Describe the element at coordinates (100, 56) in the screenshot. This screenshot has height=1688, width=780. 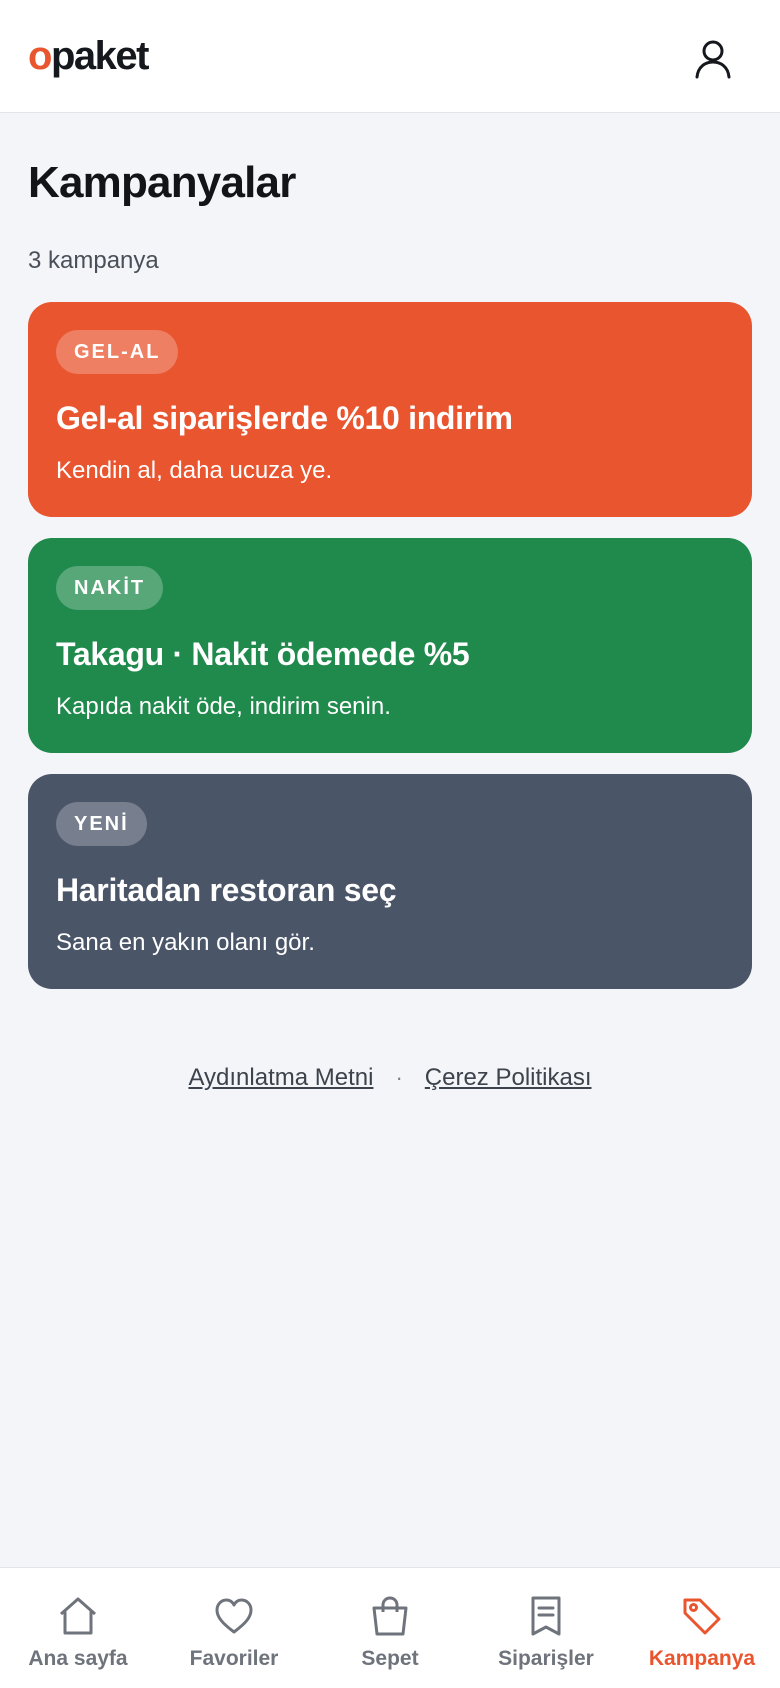
I see `logo-text: paket` at that location.